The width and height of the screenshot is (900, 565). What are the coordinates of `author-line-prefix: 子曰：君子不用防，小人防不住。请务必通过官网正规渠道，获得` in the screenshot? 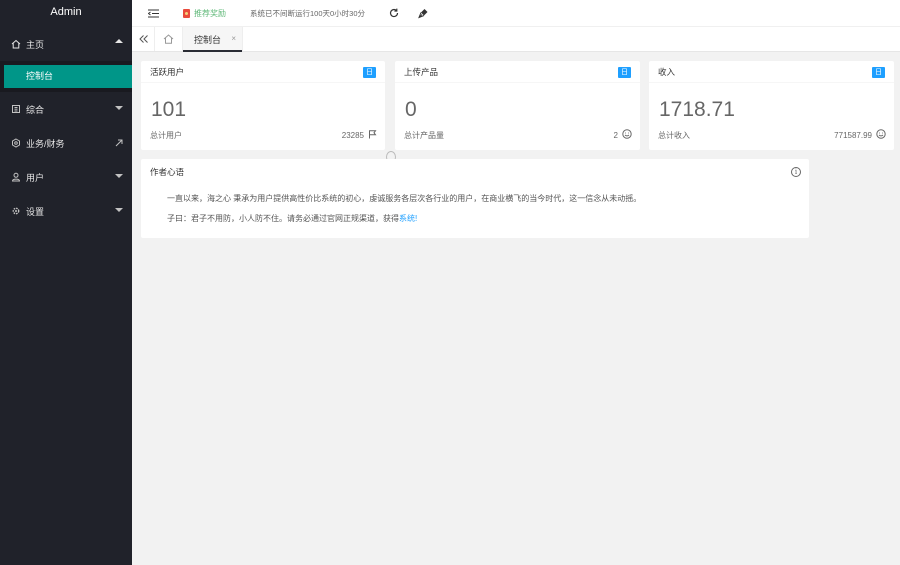 It's located at (283, 218).